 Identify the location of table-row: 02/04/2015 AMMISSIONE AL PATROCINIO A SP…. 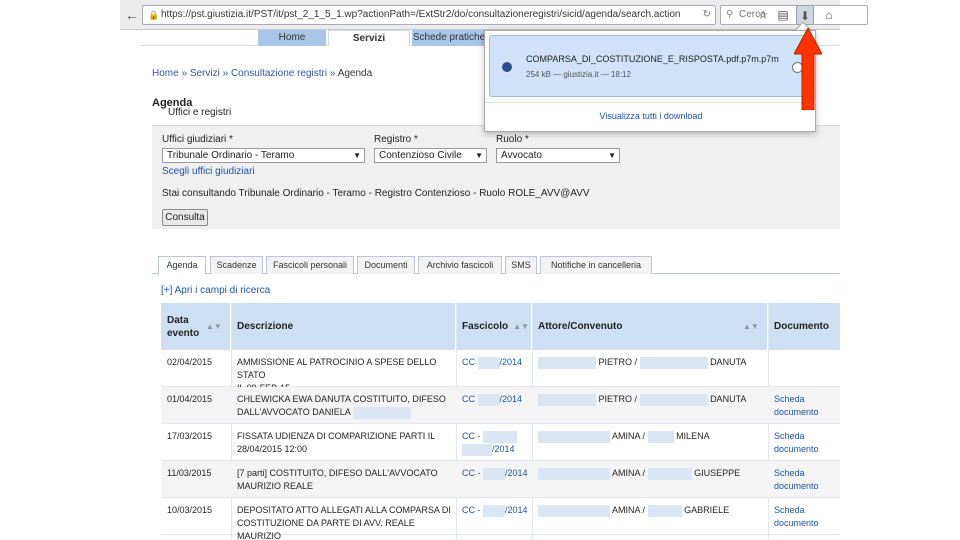
(500, 371).